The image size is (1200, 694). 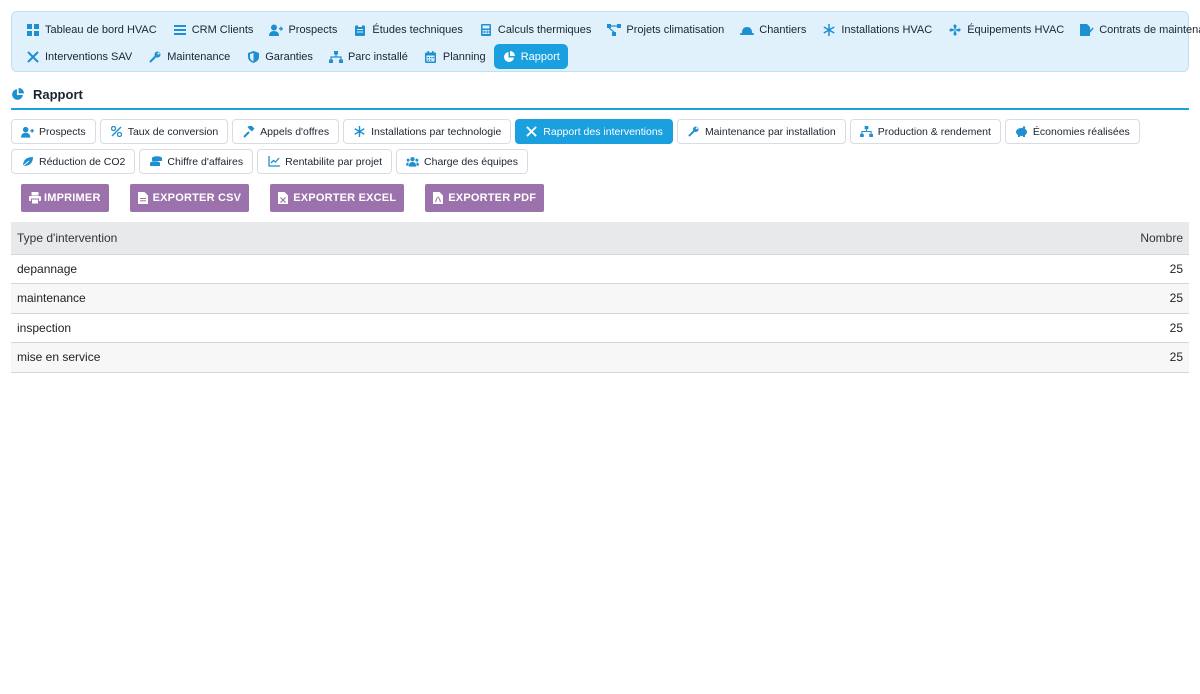 I want to click on nav-item-installations-hvac: Installations HVAC, so click(x=877, y=29).